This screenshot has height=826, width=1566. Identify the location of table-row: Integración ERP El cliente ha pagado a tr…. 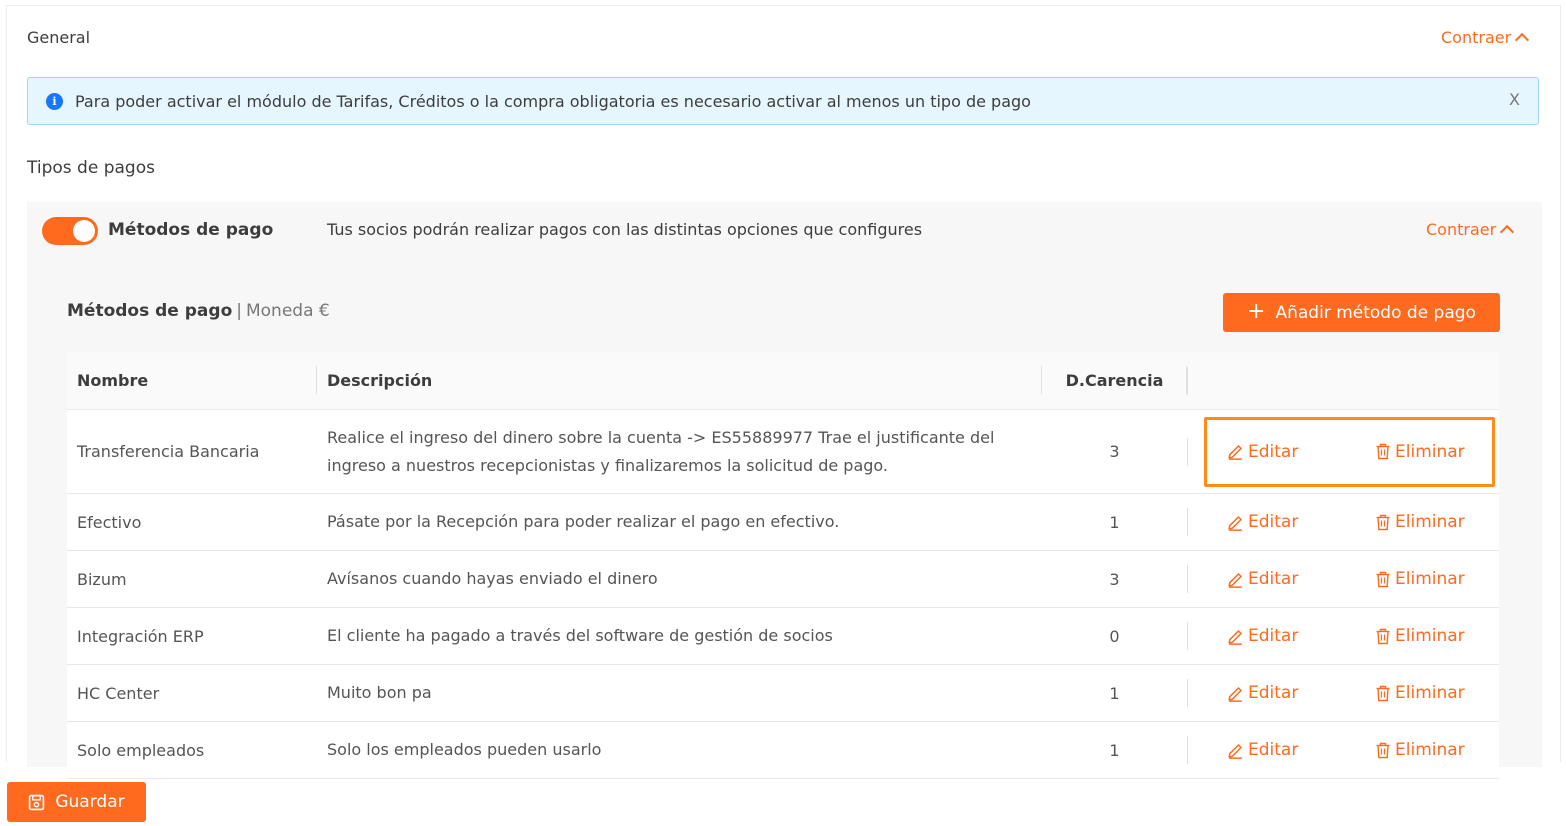
(783, 636).